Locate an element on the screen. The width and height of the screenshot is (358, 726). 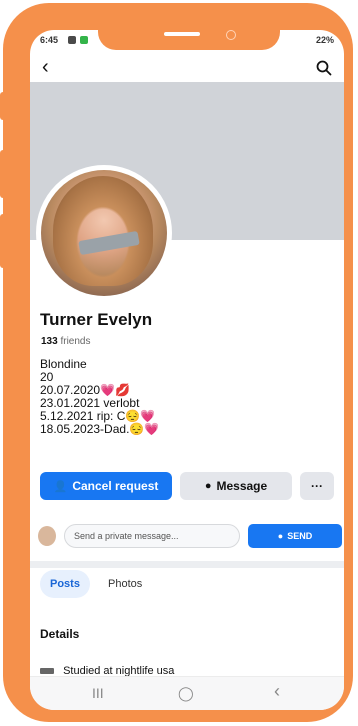
profile-name: Turner Evelyn is located at coordinates (96, 319).